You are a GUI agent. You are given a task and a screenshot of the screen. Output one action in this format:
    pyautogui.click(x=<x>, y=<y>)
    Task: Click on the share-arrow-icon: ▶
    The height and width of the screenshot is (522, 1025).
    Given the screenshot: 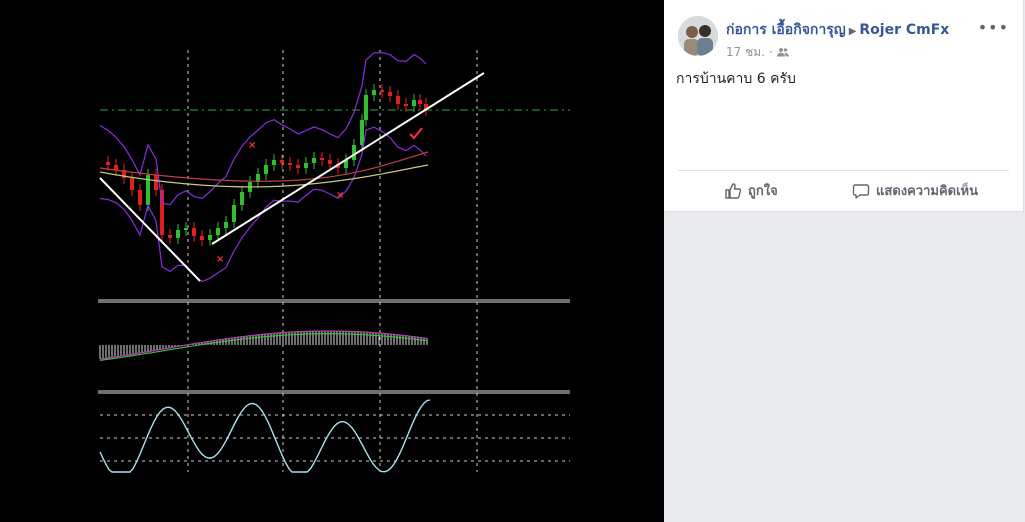 What is the action you would take?
    pyautogui.click(x=852, y=31)
    